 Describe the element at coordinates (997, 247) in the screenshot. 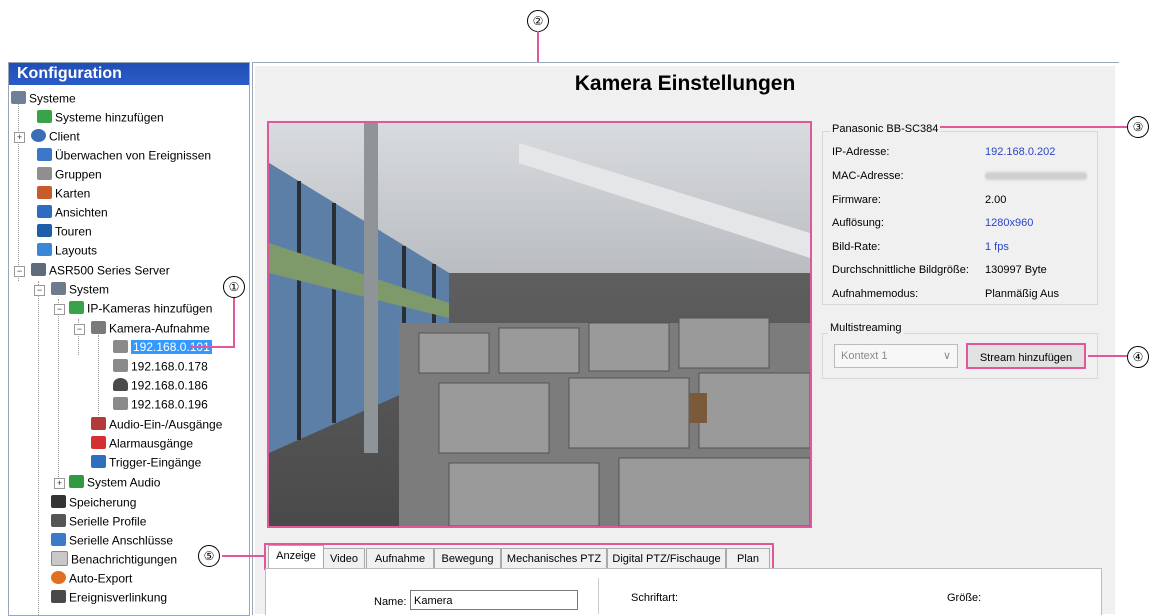

I see `frame-rate-value: 1 fps` at that location.